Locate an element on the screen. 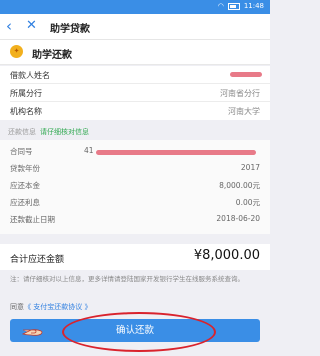  agreement-line: 同意《 支付宝还款协议 》 is located at coordinates (50, 307).